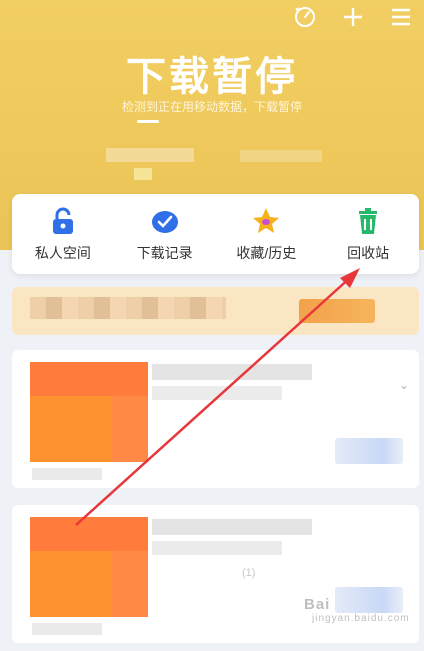 Image resolution: width=424 pixels, height=651 pixels. What do you see at coordinates (361, 618) in the screenshot?
I see `watermark-url: jingyan.baidu.com` at bounding box center [361, 618].